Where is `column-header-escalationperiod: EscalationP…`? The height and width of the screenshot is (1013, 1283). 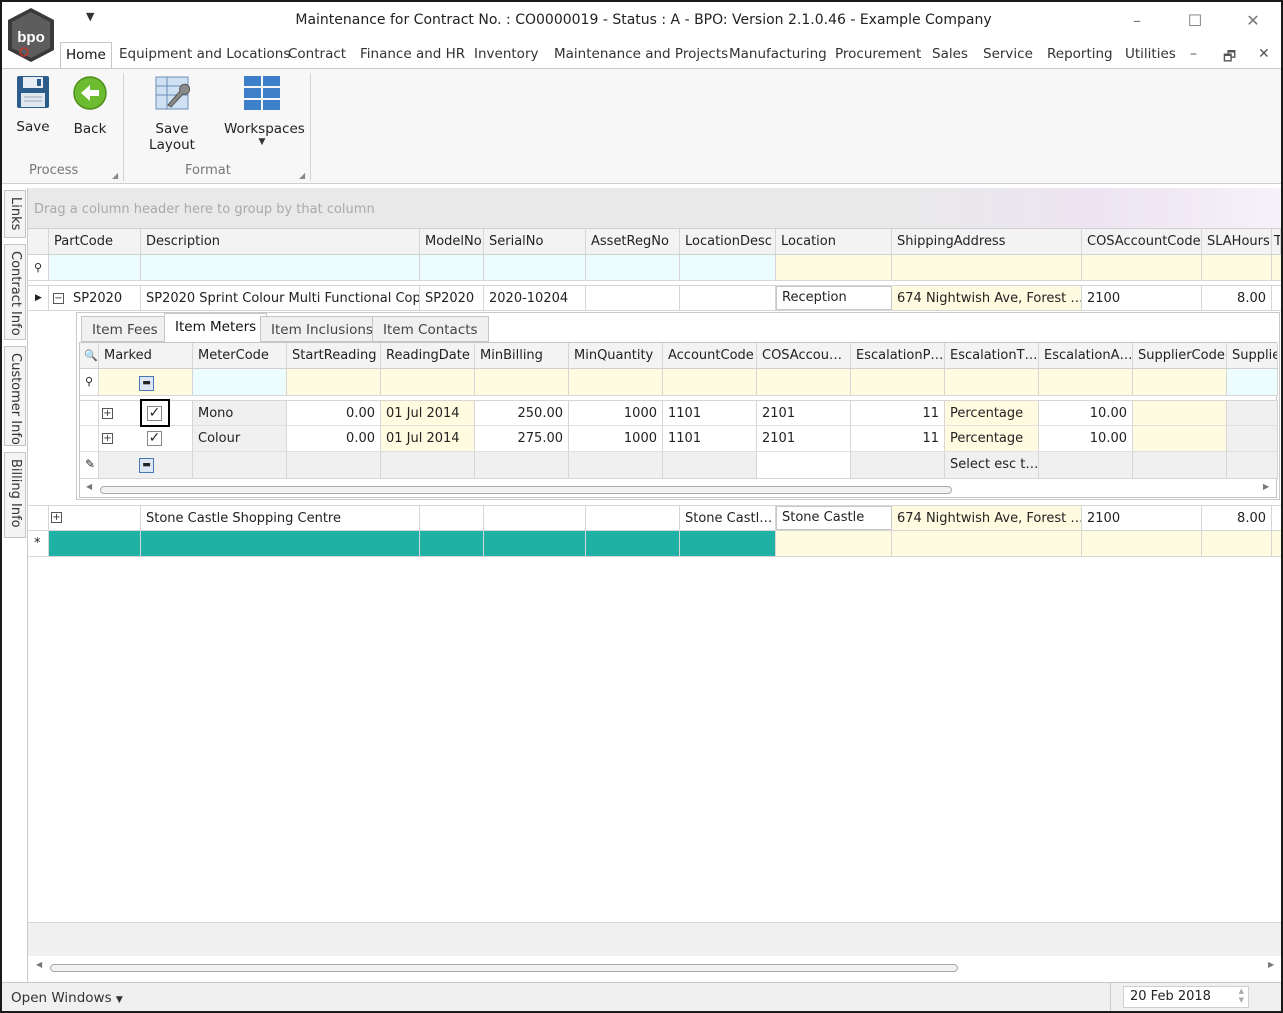 column-header-escalationperiod: EscalationP… is located at coordinates (898, 355).